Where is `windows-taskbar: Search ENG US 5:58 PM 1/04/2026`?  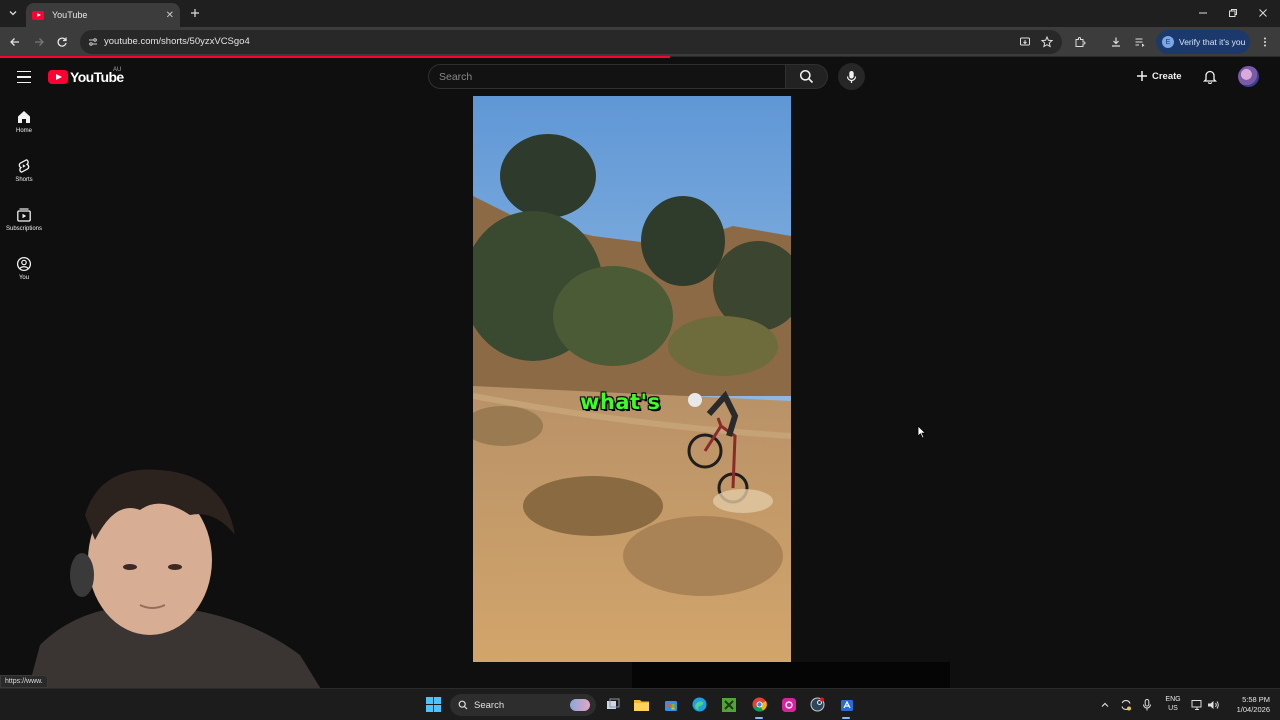 windows-taskbar: Search ENG US 5:58 PM 1/04/2026 is located at coordinates (640, 704).